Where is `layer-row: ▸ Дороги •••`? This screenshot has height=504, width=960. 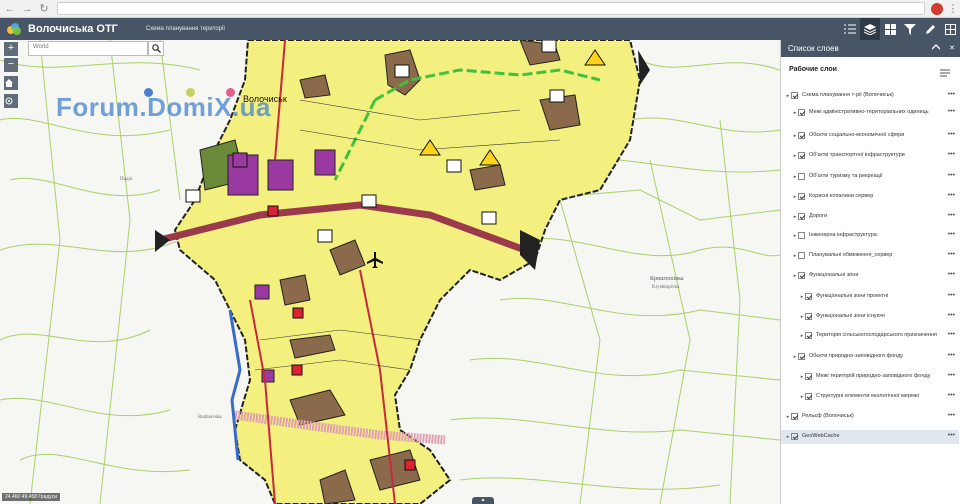 layer-row: ▸ Дороги ••• is located at coordinates (870, 217).